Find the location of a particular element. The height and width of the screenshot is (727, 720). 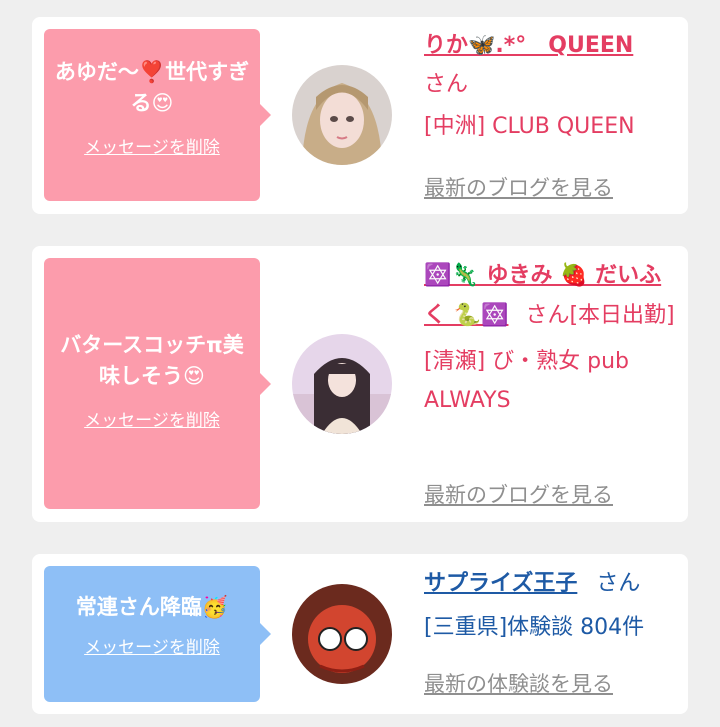

message-bubble: 常連さん降臨🥳 メッセージを削除 is located at coordinates (157, 634).